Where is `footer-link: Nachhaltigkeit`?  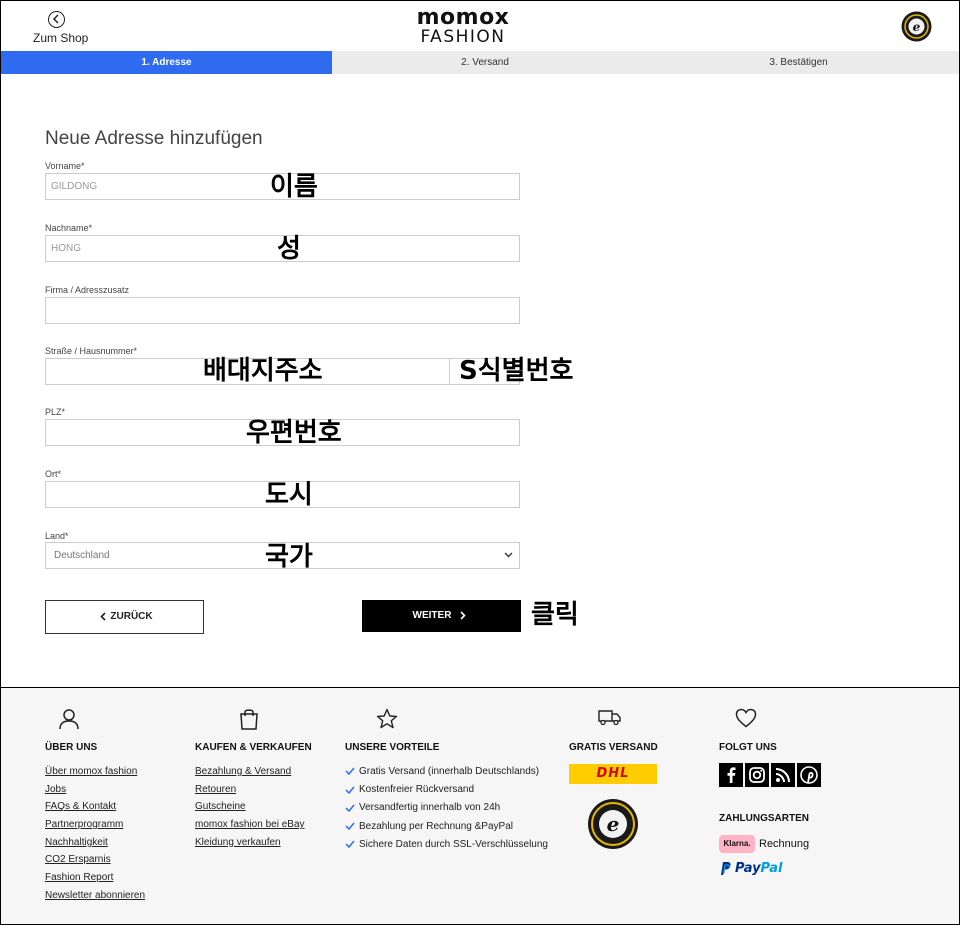
footer-link: Nachhaltigkeit is located at coordinates (95, 846).